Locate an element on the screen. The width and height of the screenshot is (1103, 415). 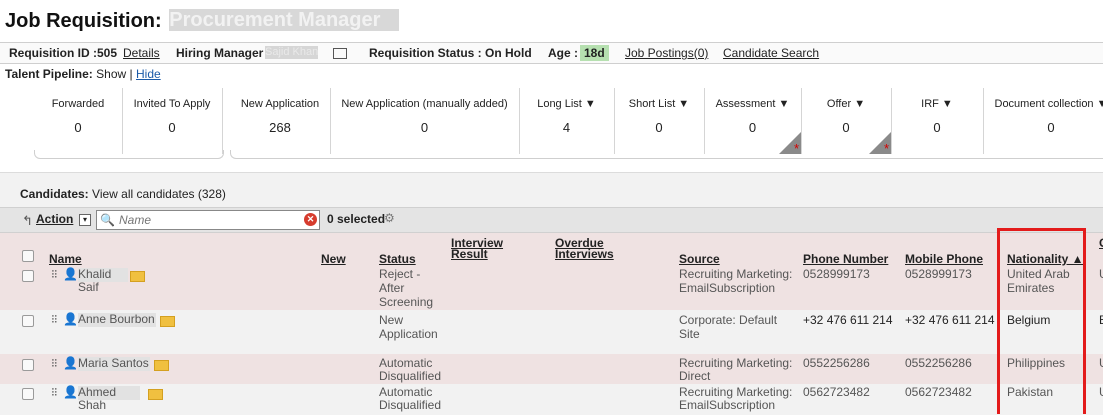
mobile-phone: +32 476 611 214 is located at coordinates (950, 320).